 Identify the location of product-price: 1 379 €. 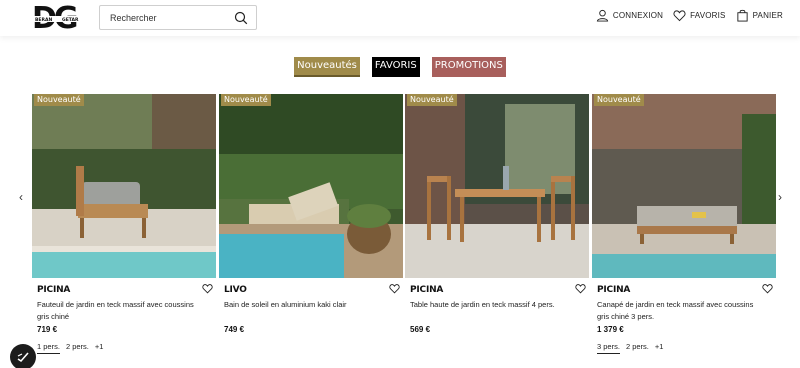
(610, 329).